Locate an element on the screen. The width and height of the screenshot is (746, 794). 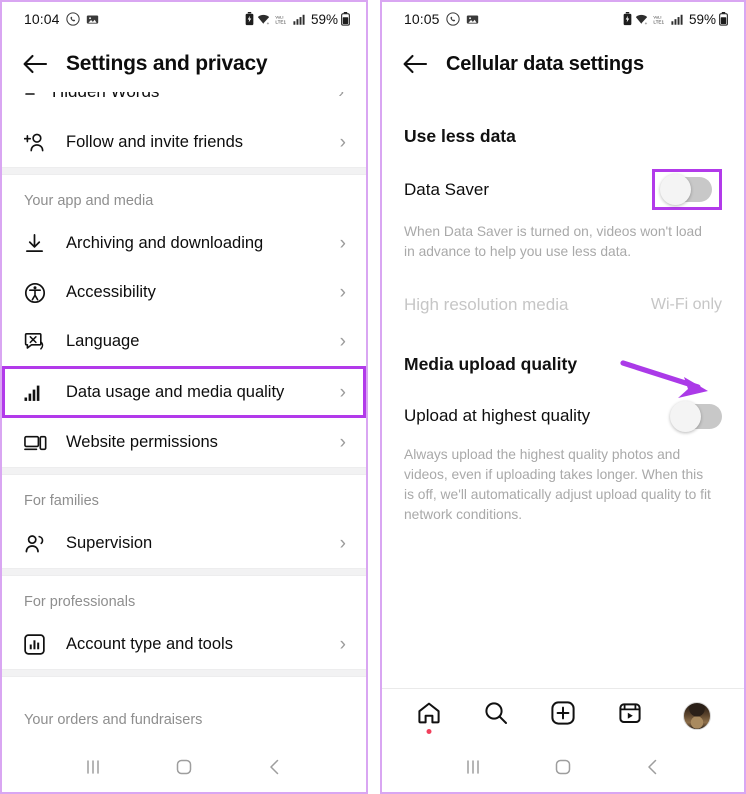
app-bar-right: Cellular data settings is located at coordinates (563, 64).